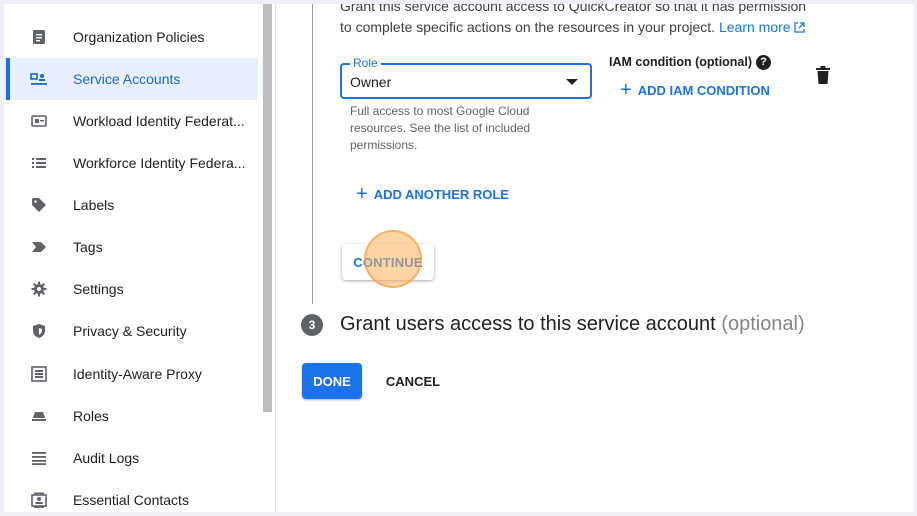  Describe the element at coordinates (441, 194) in the screenshot. I see `add-another-role-label: ADD ANOTHER ROLE` at that location.